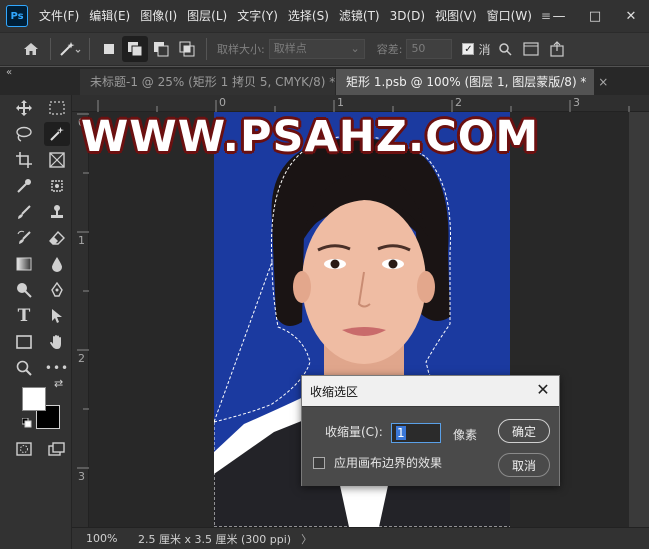 The image size is (649, 549). What do you see at coordinates (316, 49) in the screenshot?
I see `sample-size-select: 取样点 ⌄` at bounding box center [316, 49].